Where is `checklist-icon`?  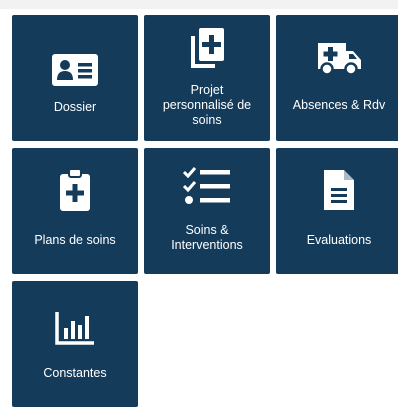 checklist-icon is located at coordinates (207, 185).